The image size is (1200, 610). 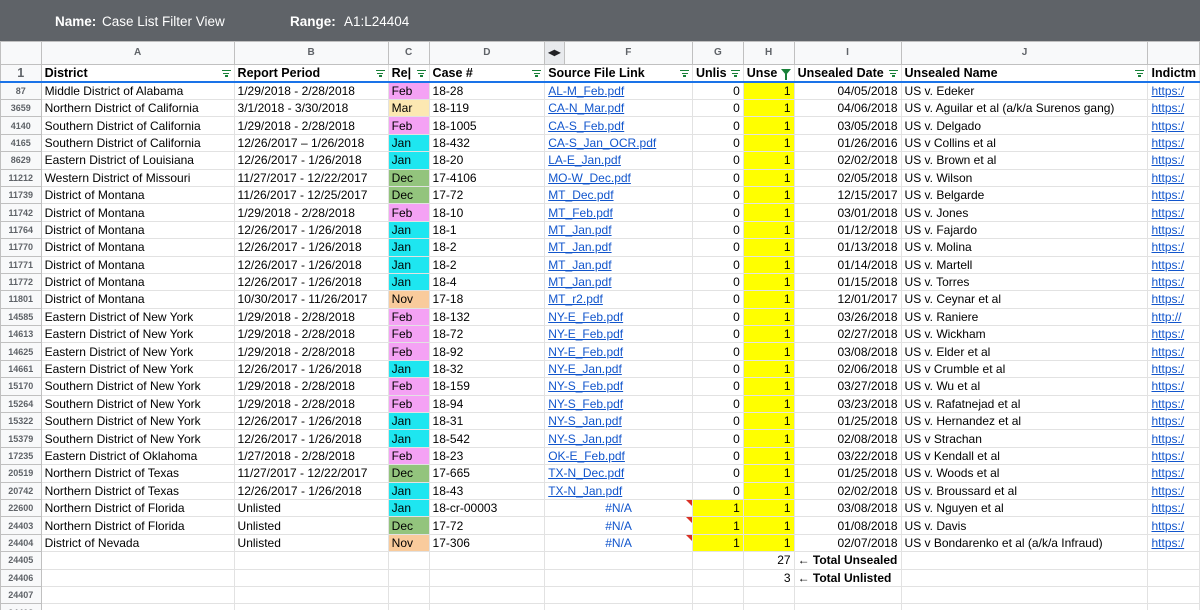 What do you see at coordinates (311, 473) in the screenshot?
I see `report-period-cell: 11/27/2017 - 12/22/2017` at bounding box center [311, 473].